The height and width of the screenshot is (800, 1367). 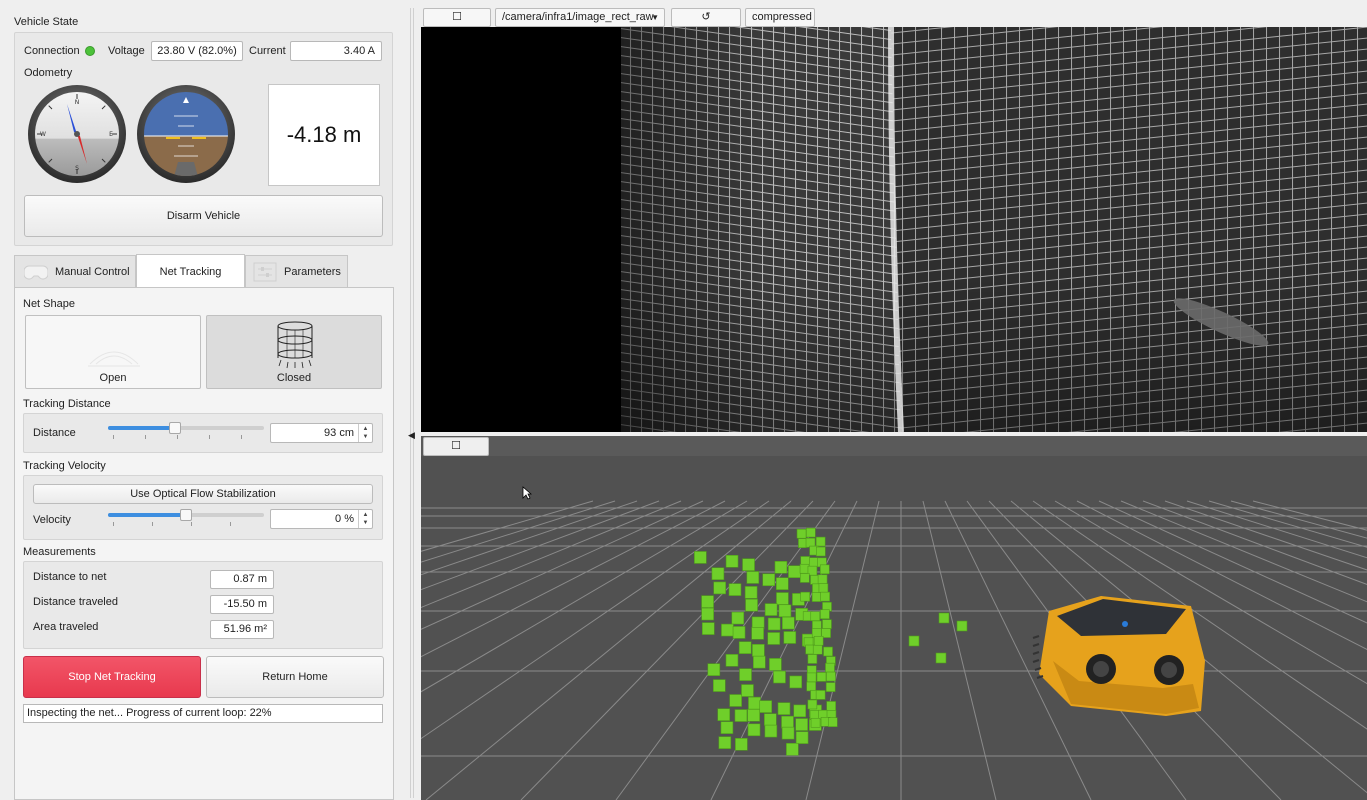 I want to click on sliders-icon, so click(x=265, y=272).